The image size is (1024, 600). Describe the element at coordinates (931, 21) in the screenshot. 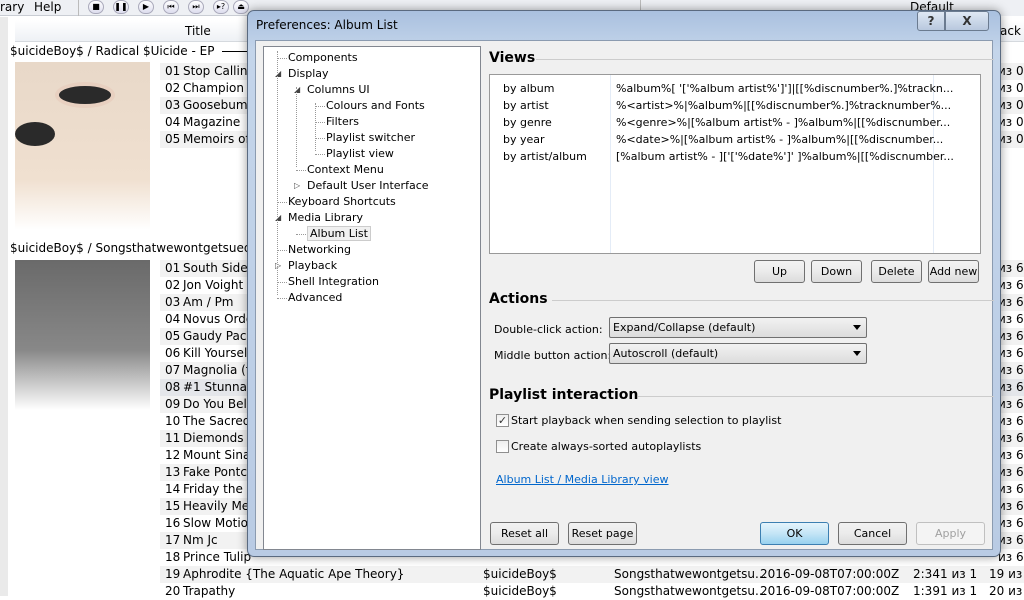

I see `help-button: ?` at that location.